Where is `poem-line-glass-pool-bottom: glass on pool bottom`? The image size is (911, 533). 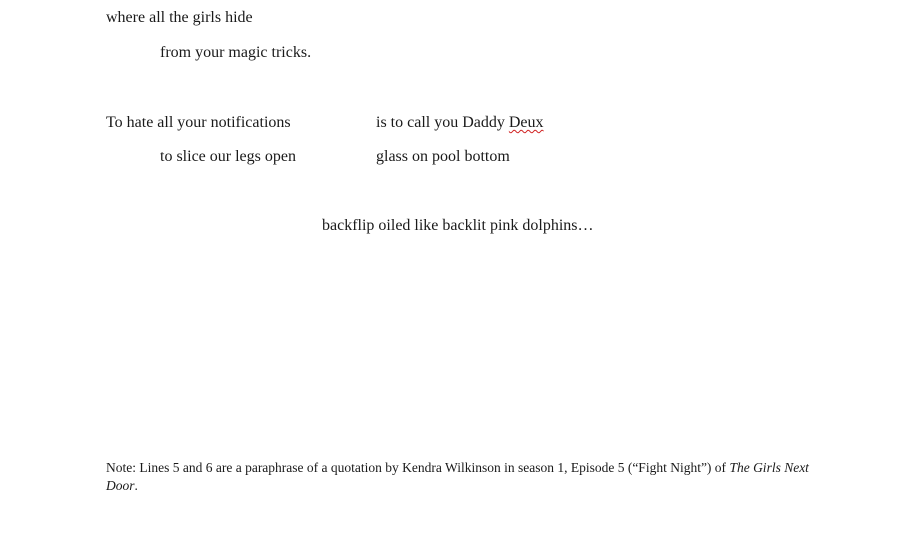
poem-line-glass-pool-bottom: glass on pool bottom is located at coordinates (443, 156).